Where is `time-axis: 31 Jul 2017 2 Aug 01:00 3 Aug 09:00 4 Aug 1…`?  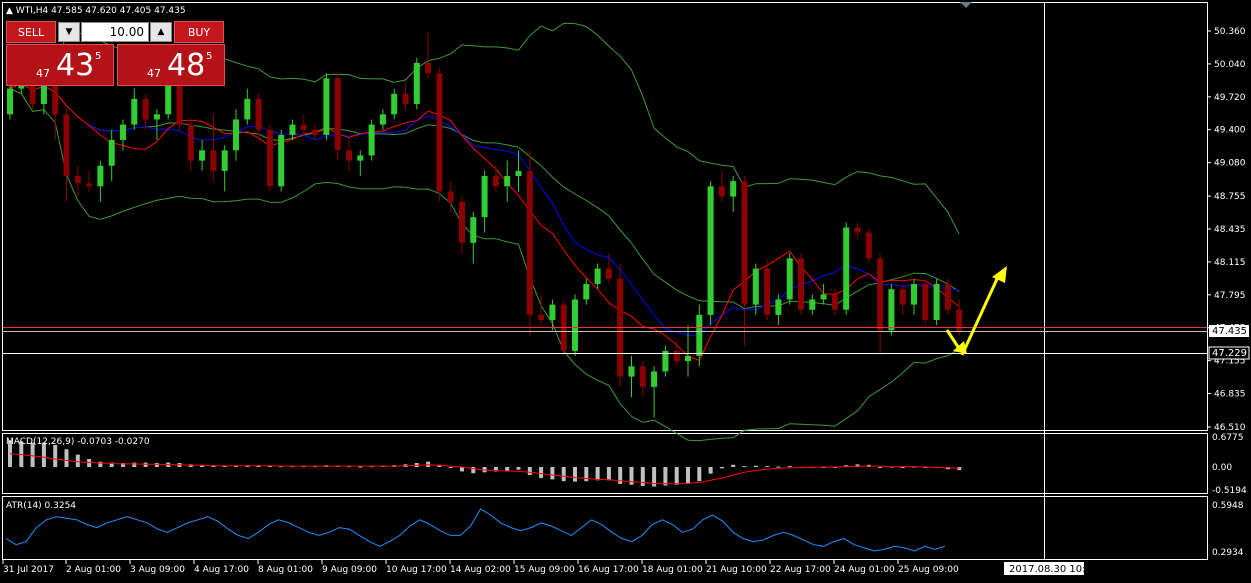 time-axis: 31 Jul 2017 2 Aug 01:00 3 Aug 09:00 4 Aug 1… is located at coordinates (480, 567).